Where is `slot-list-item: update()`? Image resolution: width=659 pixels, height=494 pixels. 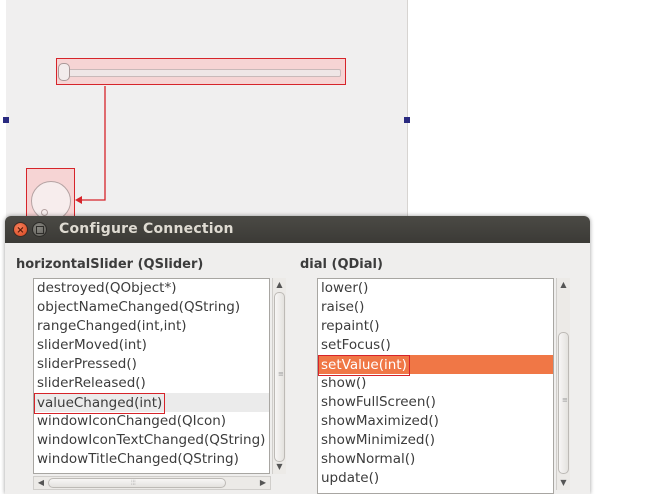 slot-list-item: update() is located at coordinates (435, 478).